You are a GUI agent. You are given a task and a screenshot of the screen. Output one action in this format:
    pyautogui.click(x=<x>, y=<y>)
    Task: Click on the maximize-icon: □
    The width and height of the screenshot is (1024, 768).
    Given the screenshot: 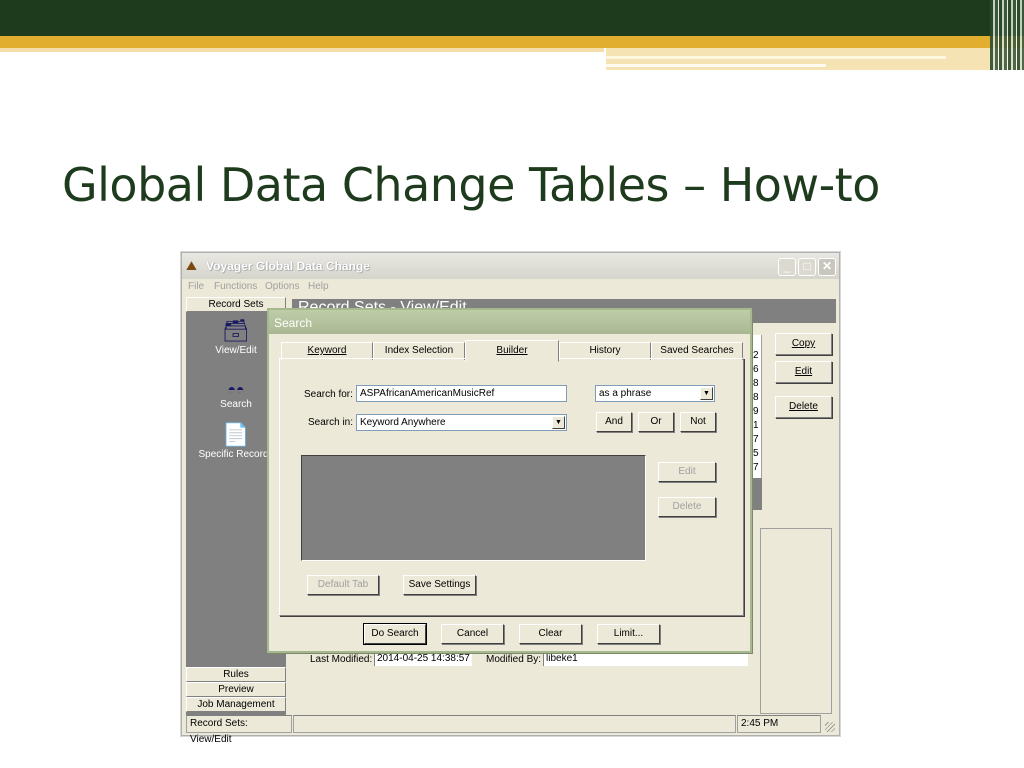 What is the action you would take?
    pyautogui.click(x=807, y=266)
    